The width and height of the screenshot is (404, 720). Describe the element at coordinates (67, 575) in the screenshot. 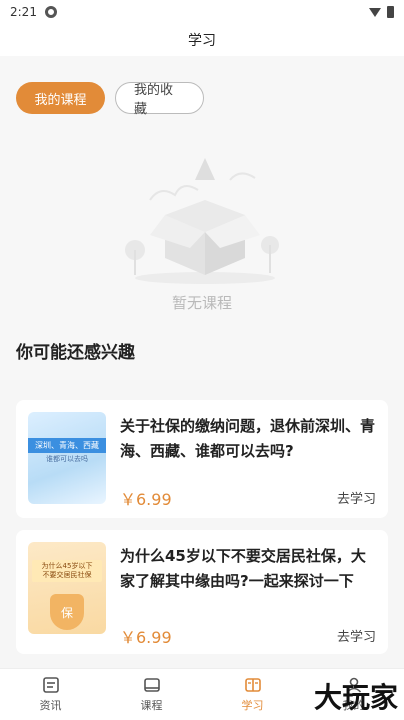

I see `thumbnail-line: 不要交居民社保` at that location.